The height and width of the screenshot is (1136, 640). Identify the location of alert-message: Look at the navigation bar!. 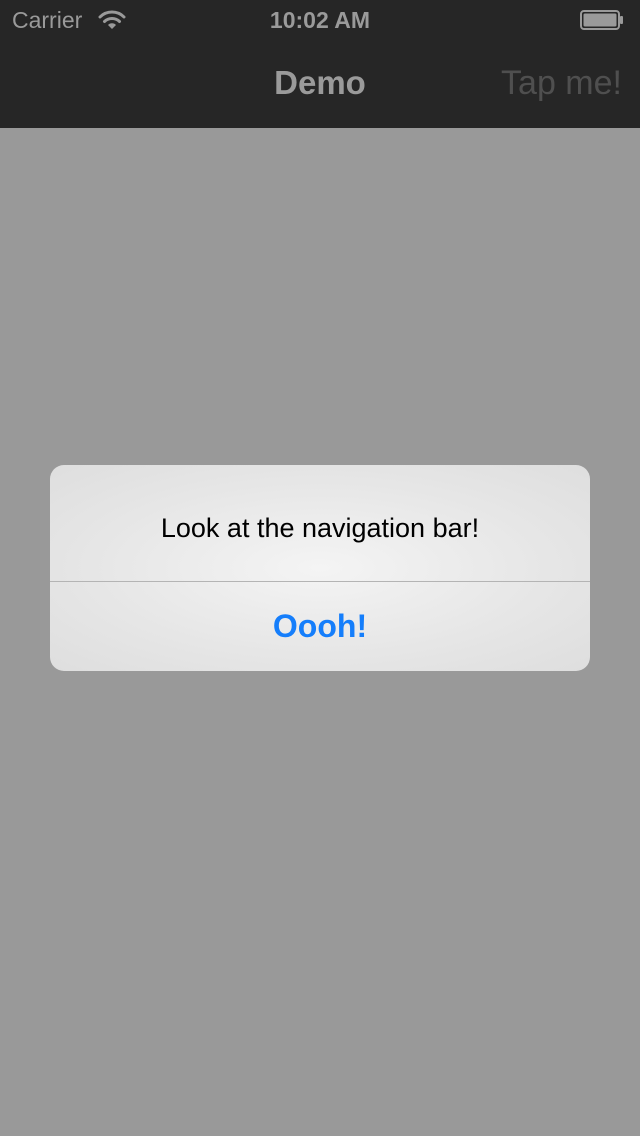
(320, 528).